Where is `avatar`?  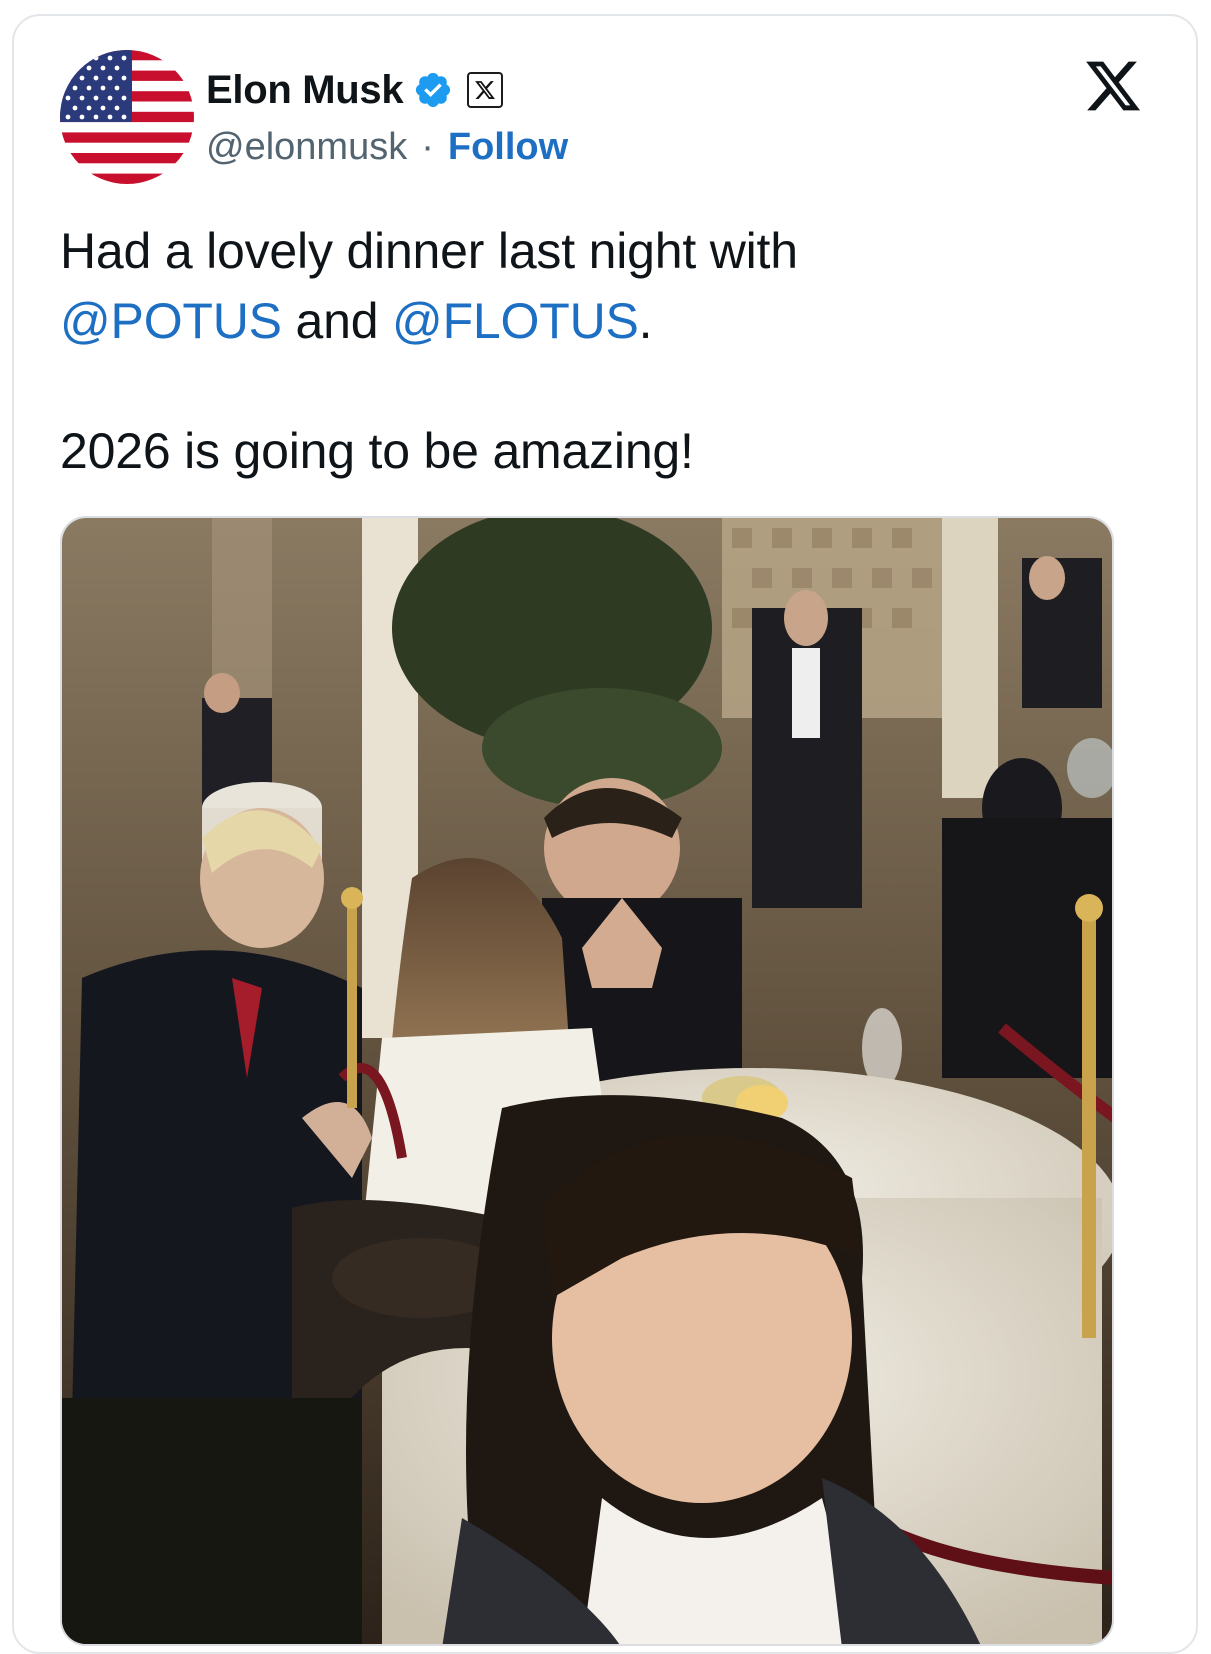 avatar is located at coordinates (127, 117).